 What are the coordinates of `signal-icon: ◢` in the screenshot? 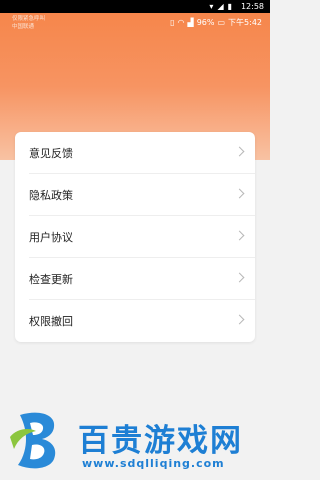 It's located at (220, 6).